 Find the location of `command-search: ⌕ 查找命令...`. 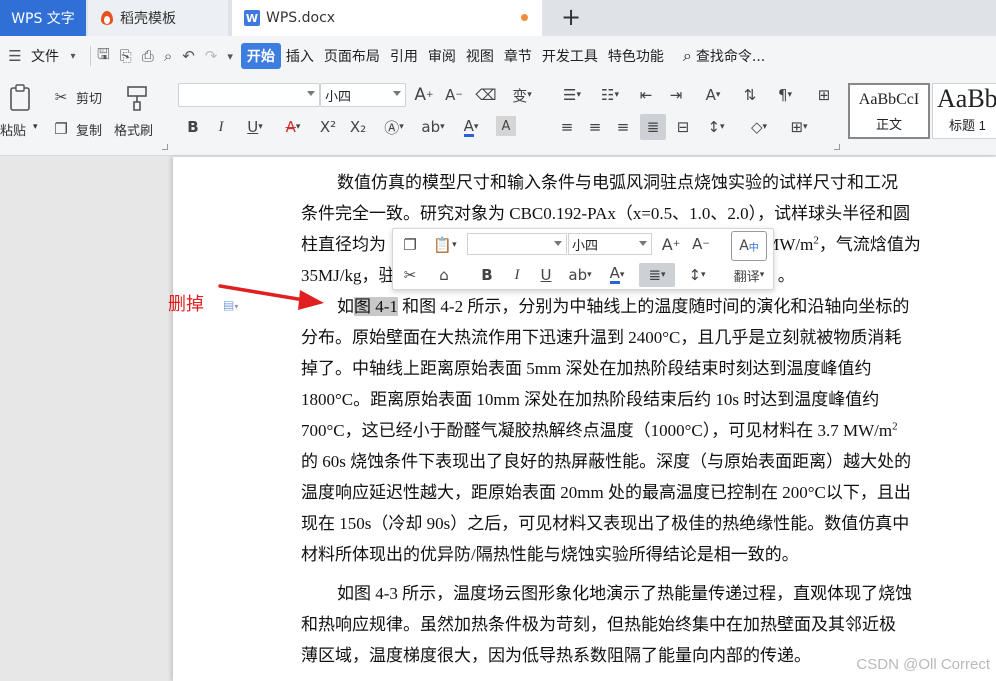

command-search: ⌕ 查找命令... is located at coordinates (724, 56).